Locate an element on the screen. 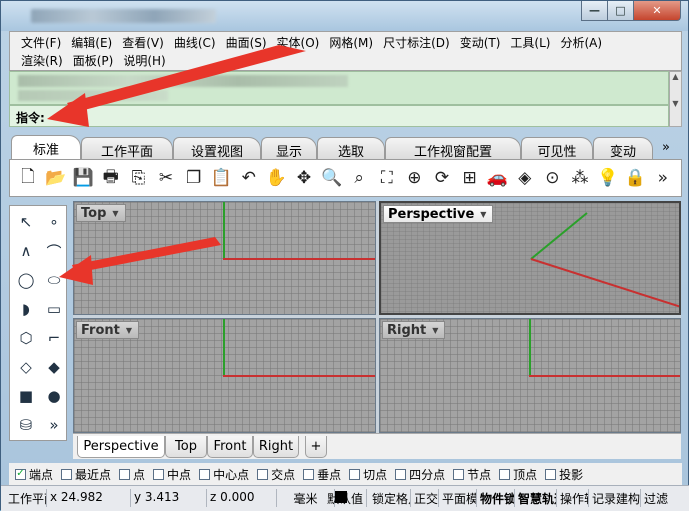 Image resolution: width=689 pixels, height=511 pixels. status-ortho: 正交 is located at coordinates (425, 498).